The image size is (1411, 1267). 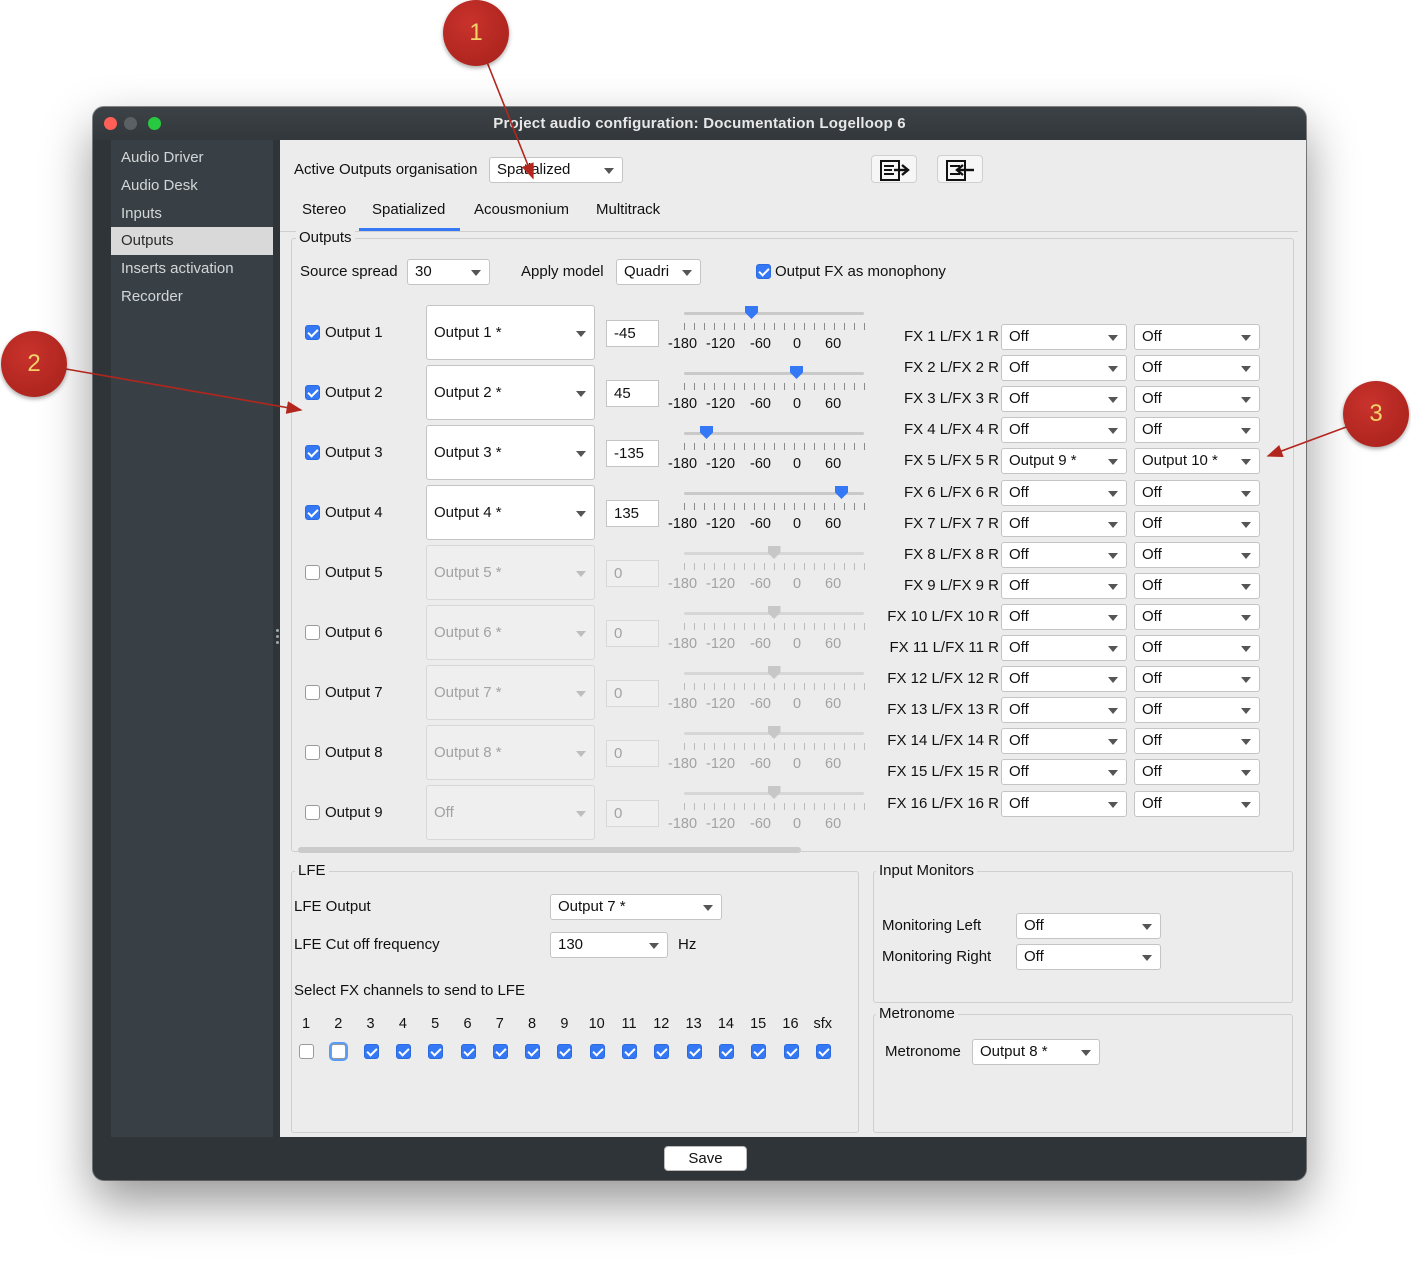 I want to click on apply-model-select: Quadri, so click(x=658, y=272).